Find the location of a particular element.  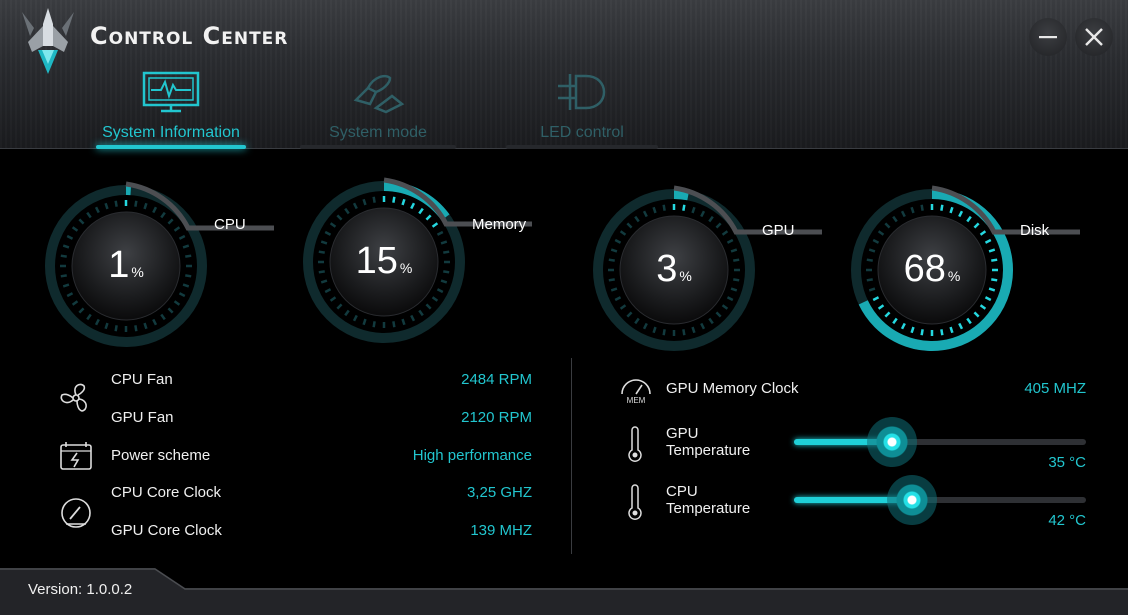

clock-speed-icon is located at coordinates (76, 513).